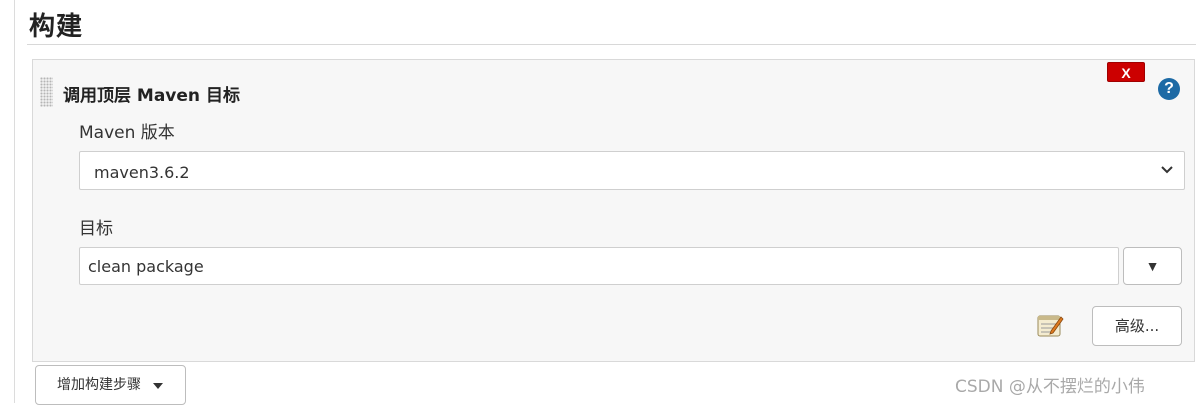 The width and height of the screenshot is (1196, 405). What do you see at coordinates (1126, 72) in the screenshot?
I see `delete-step-button: X` at bounding box center [1126, 72].